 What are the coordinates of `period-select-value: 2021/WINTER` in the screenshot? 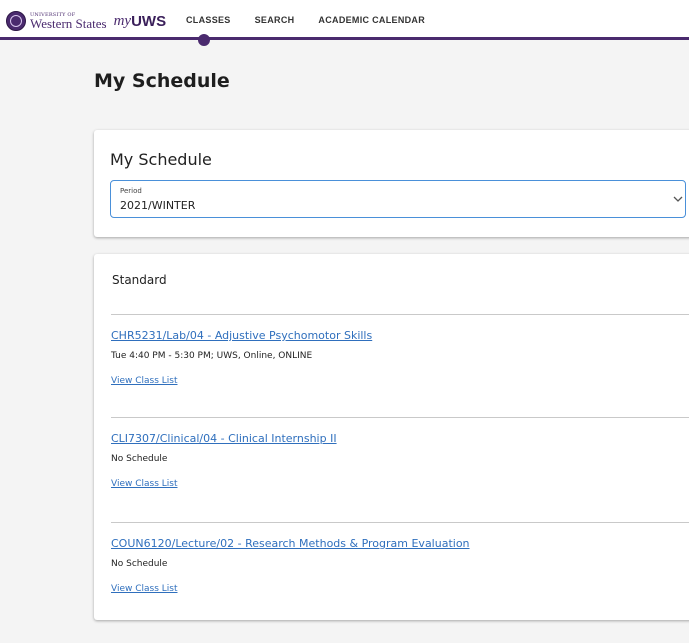 It's located at (158, 205).